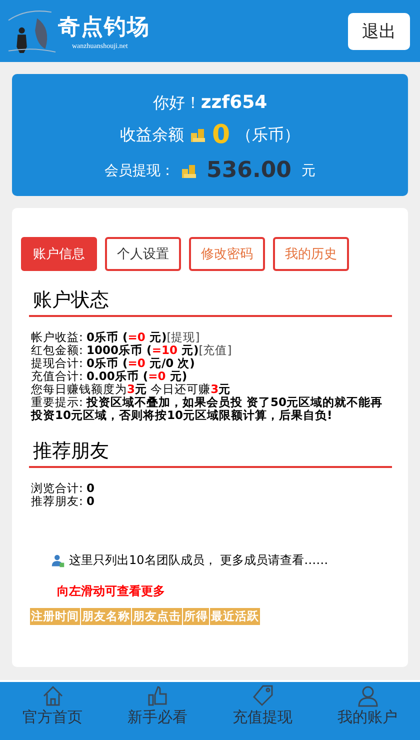 The height and width of the screenshot is (740, 420). What do you see at coordinates (131, 389) in the screenshot?
I see `status-line: 您每日赚钱额度为3元 今日还可赚3元` at bounding box center [131, 389].